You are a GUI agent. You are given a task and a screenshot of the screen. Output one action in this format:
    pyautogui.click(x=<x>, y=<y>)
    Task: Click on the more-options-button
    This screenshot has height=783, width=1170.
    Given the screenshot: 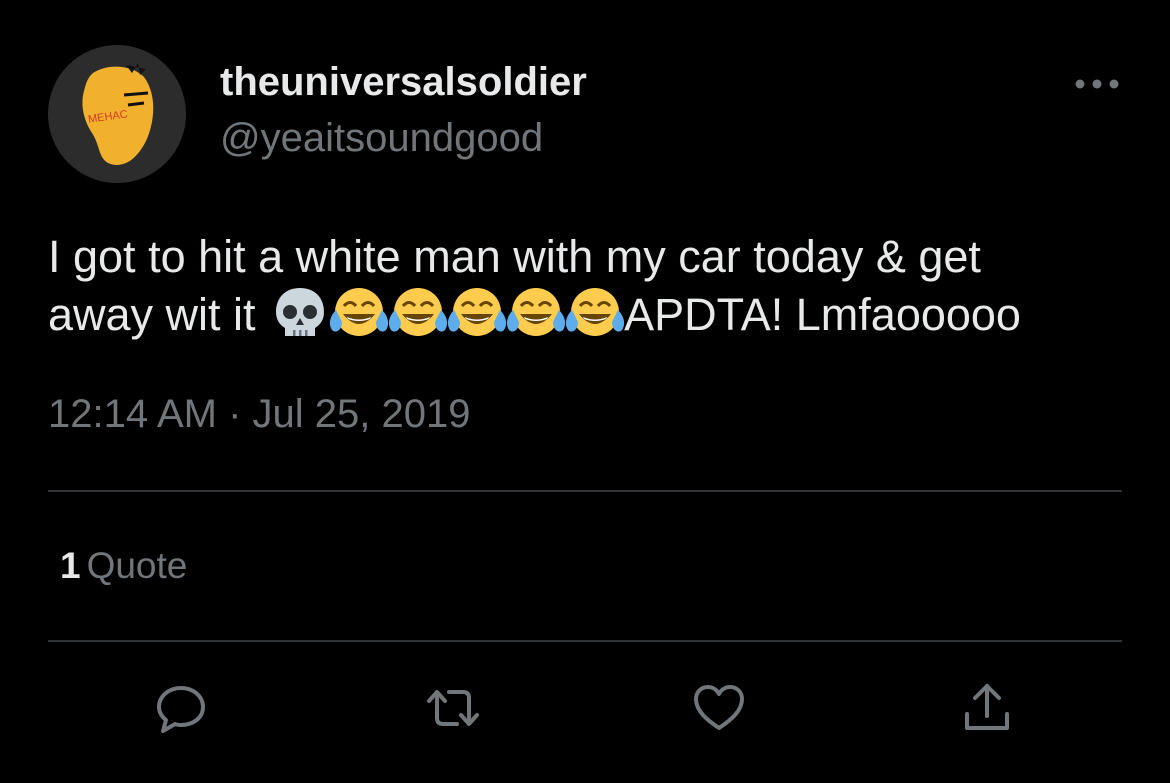 What is the action you would take?
    pyautogui.click(x=1097, y=84)
    